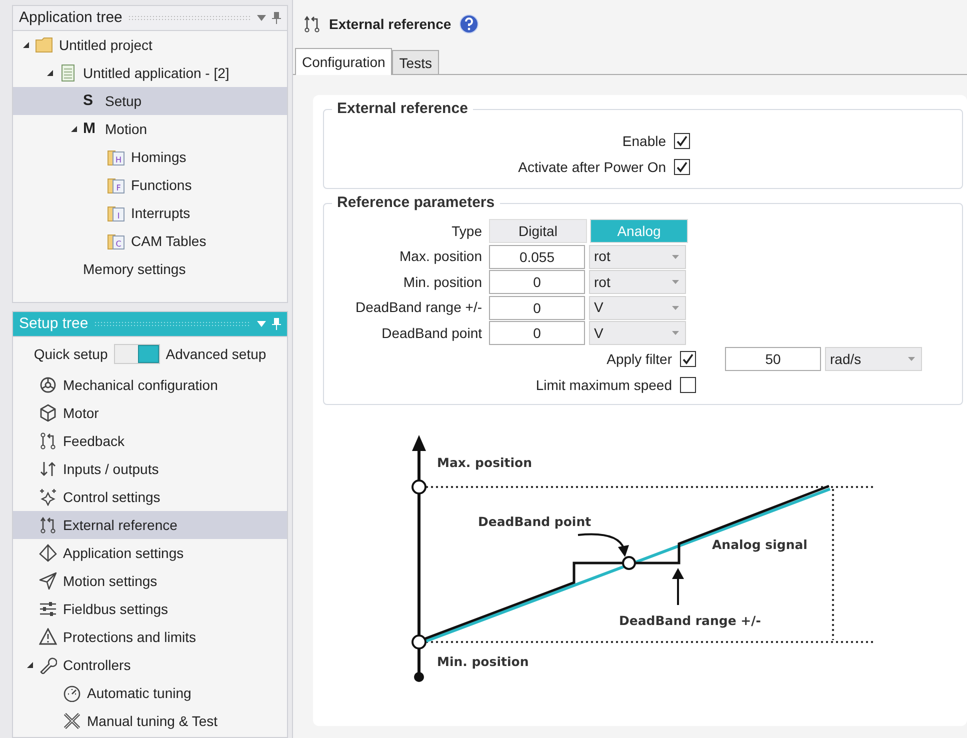 The width and height of the screenshot is (967, 738). I want to click on tree-item: Feedback, so click(150, 441).